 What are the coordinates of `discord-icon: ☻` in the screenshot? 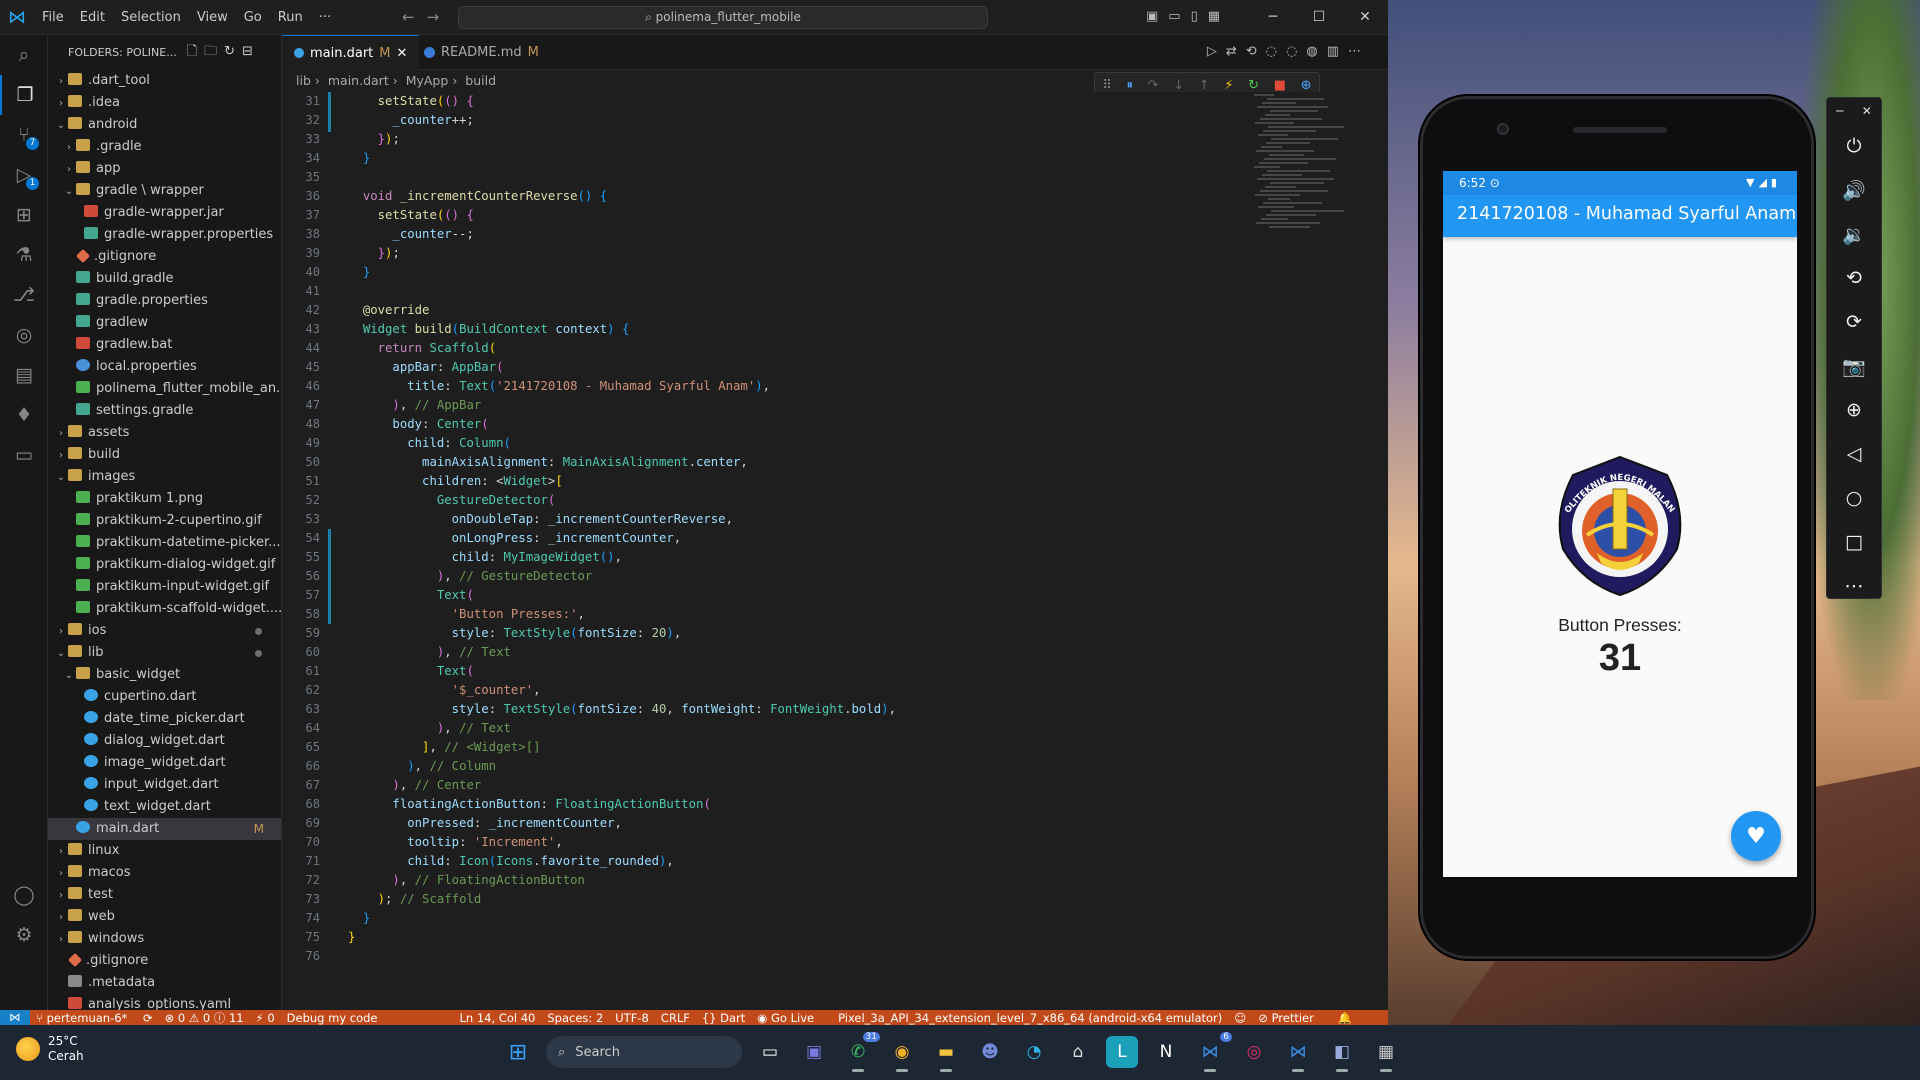 It's located at (990, 1052).